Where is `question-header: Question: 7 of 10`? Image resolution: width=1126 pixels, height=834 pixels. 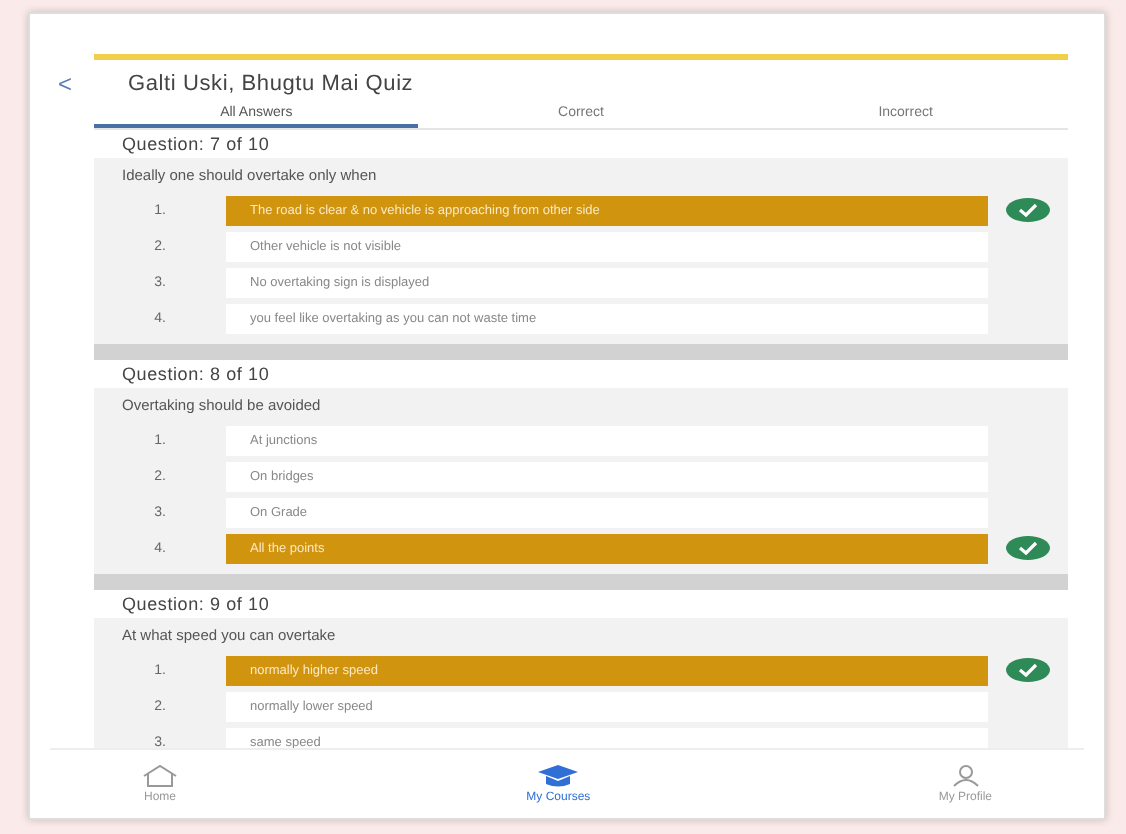 question-header: Question: 7 of 10 is located at coordinates (581, 144).